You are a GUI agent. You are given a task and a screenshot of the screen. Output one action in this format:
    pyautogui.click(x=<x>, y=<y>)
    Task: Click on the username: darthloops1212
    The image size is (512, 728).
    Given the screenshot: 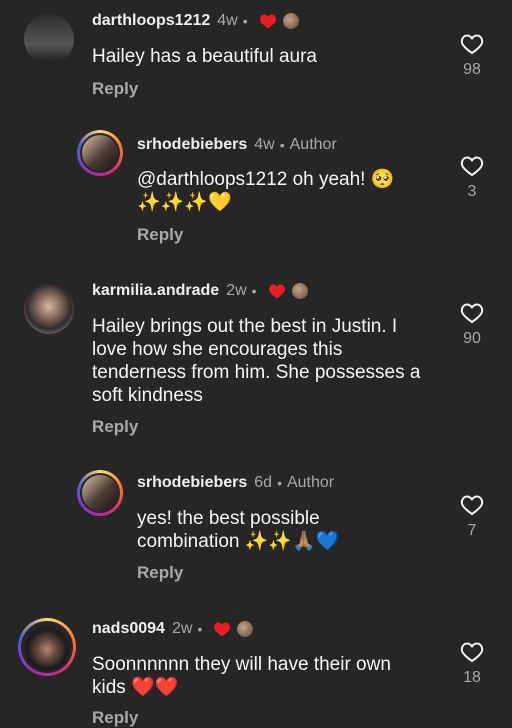 What is the action you would take?
    pyautogui.click(x=151, y=21)
    